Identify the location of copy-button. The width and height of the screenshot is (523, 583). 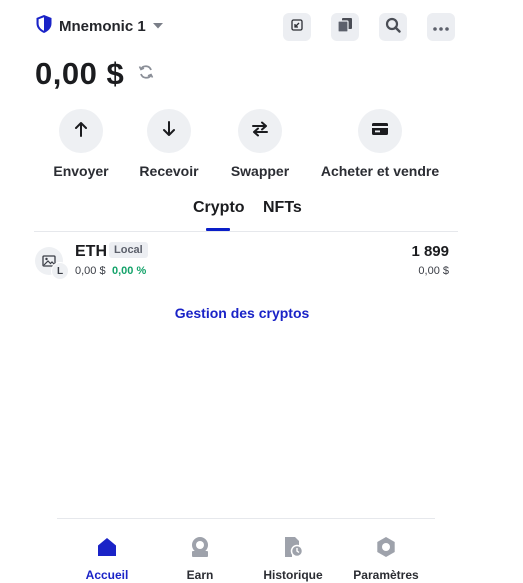
(345, 27).